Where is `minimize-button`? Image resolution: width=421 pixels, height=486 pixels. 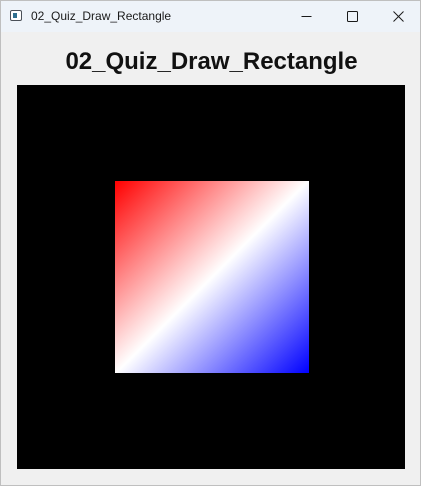 minimize-button is located at coordinates (306, 16).